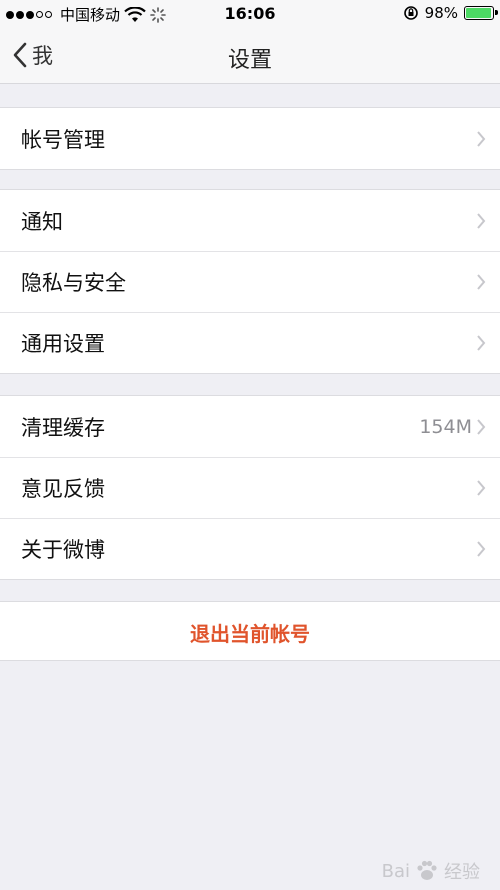 This screenshot has width=500, height=890. Describe the element at coordinates (249, 60) in the screenshot. I see `page-title: 设置` at that location.